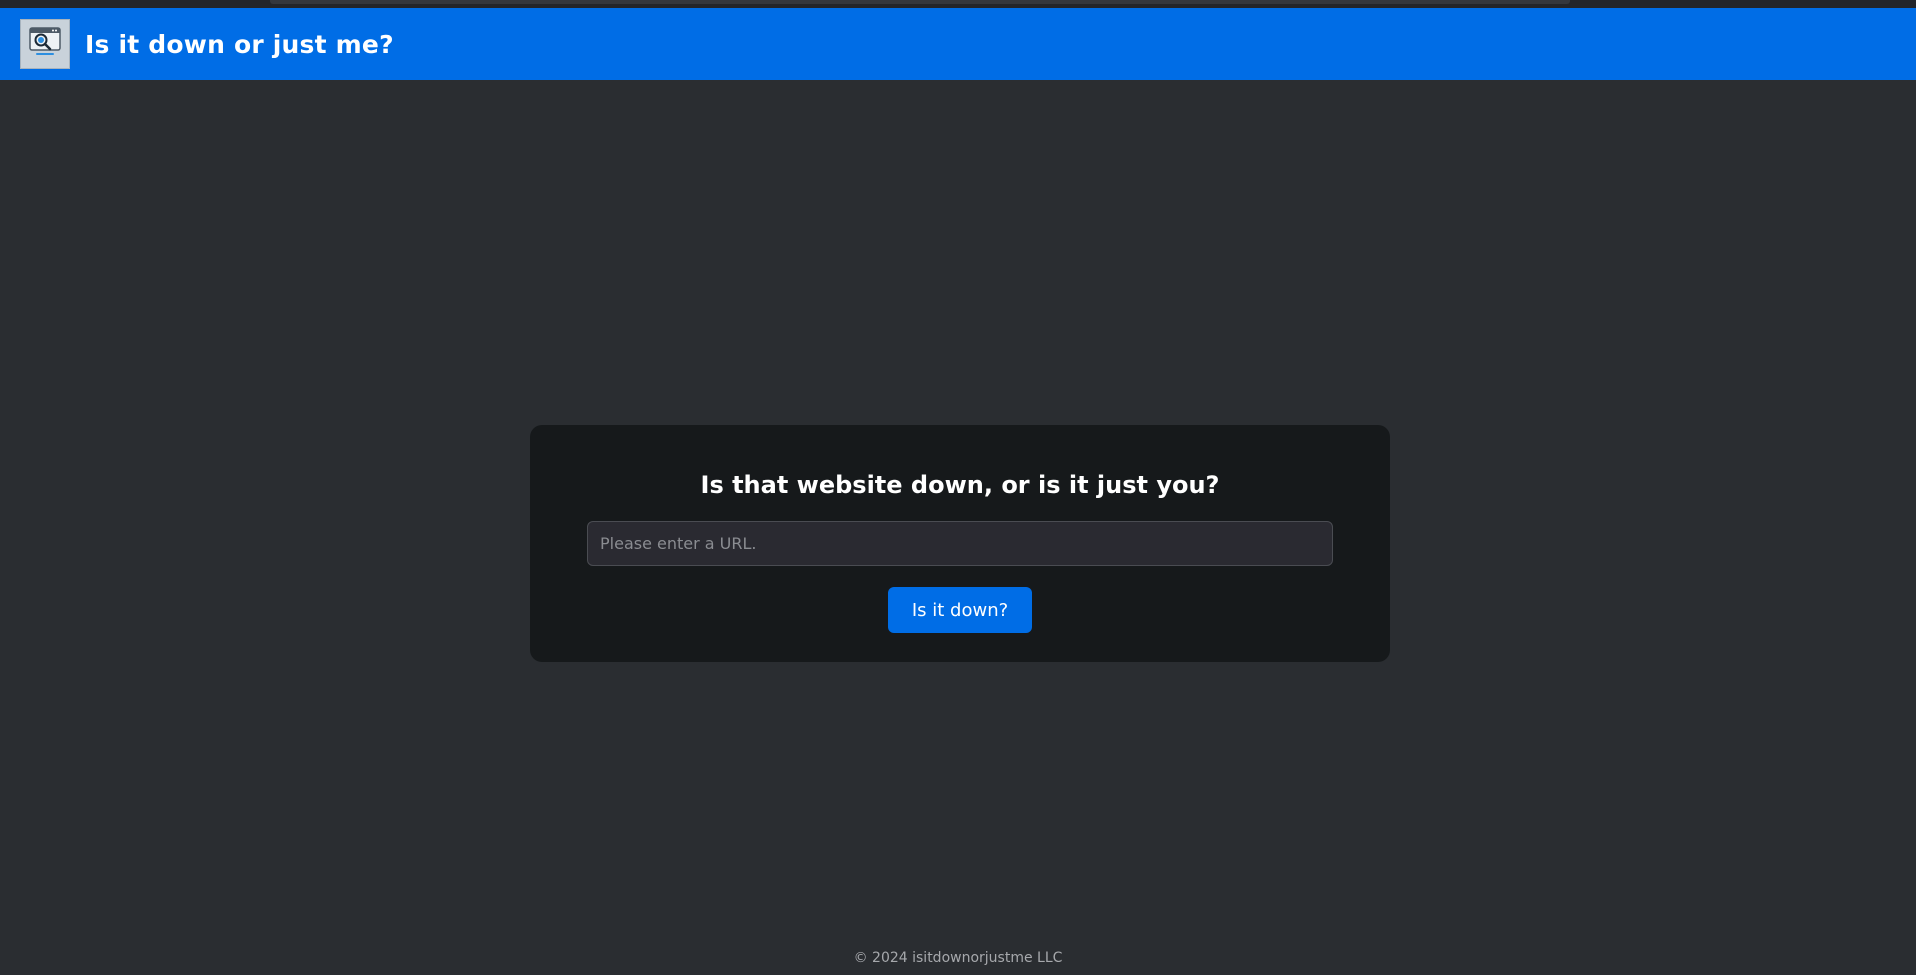 The height and width of the screenshot is (975, 1916). I want to click on url-input, so click(960, 543).